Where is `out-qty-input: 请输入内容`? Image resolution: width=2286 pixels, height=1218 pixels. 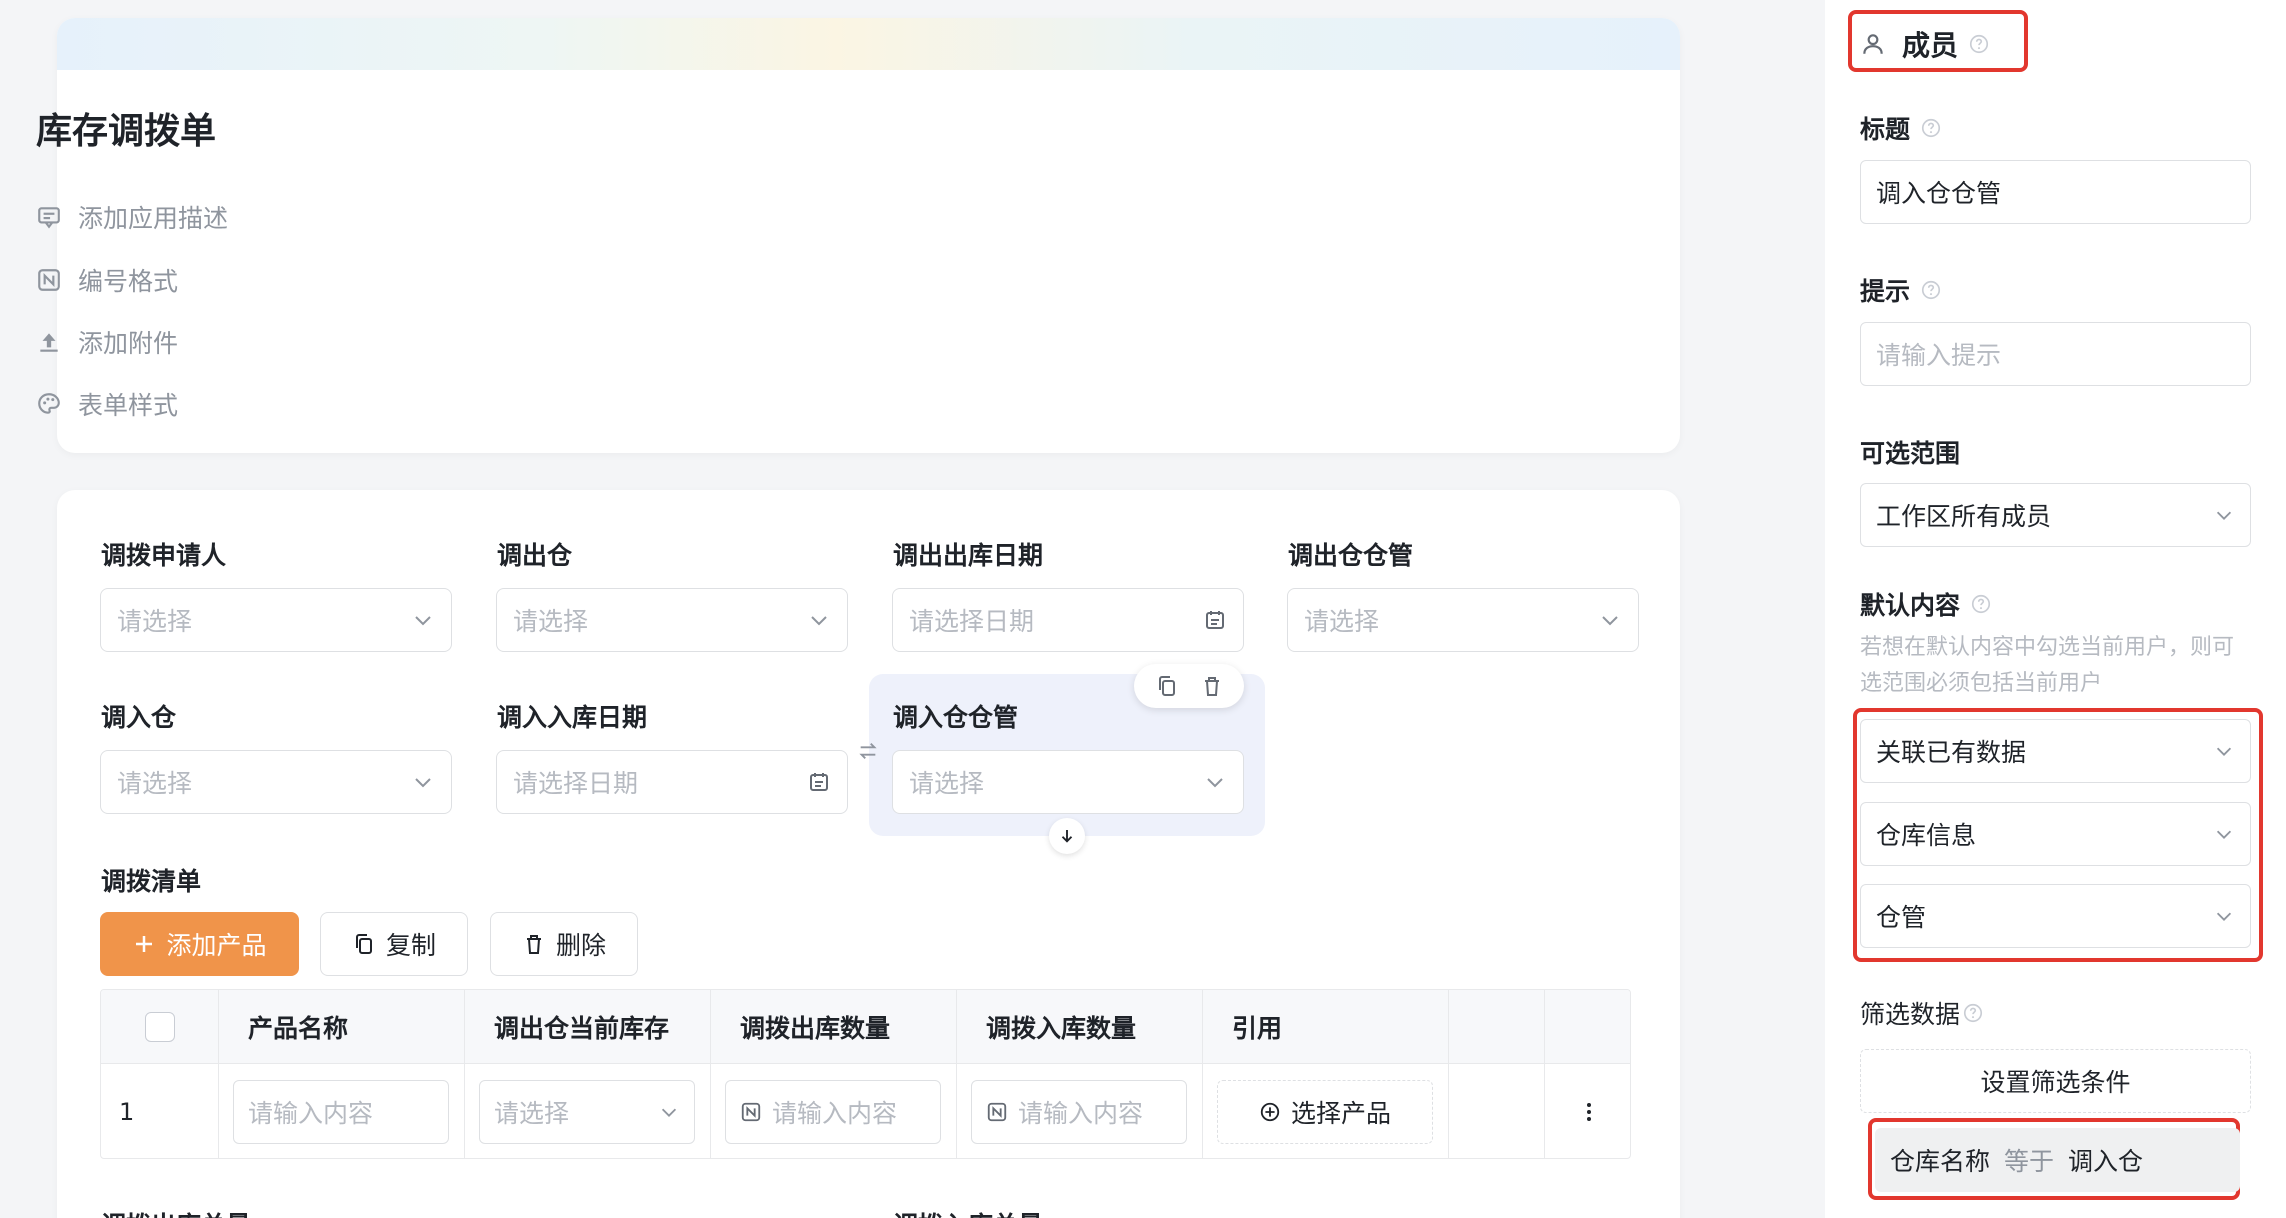
out-qty-input: 请输入内容 is located at coordinates (833, 1112).